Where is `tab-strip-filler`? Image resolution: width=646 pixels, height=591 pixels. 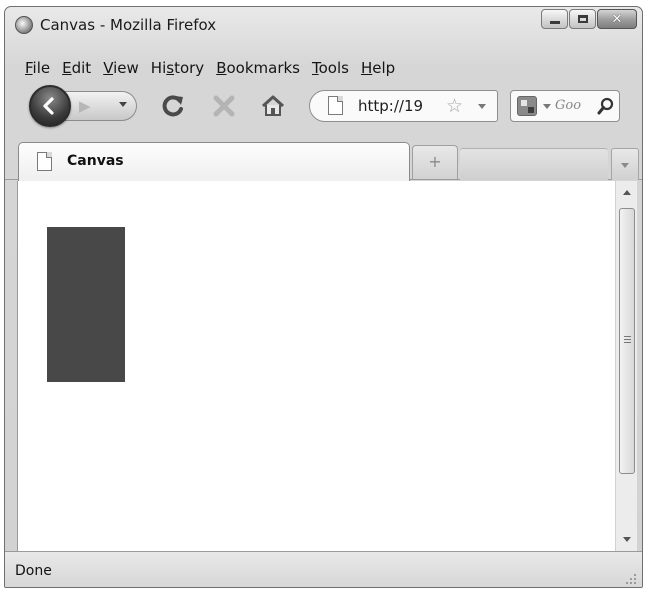 tab-strip-filler is located at coordinates (534, 164).